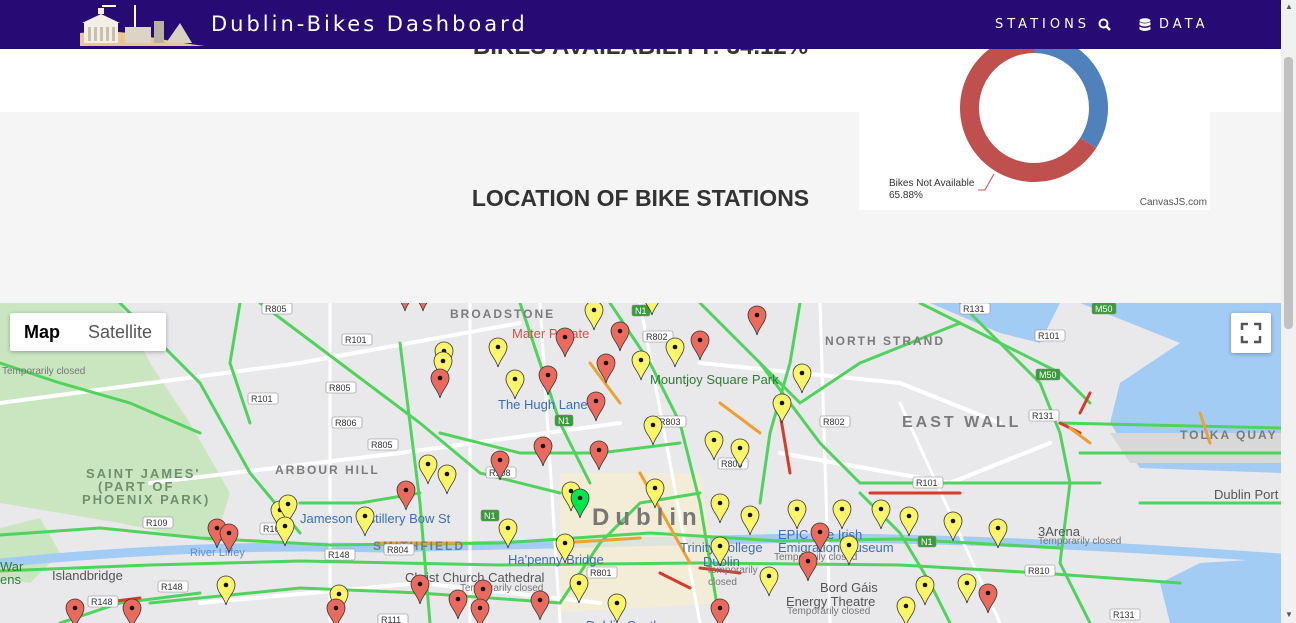  I want to click on canvasjs-credit-link: CanvasJS.com, so click(1173, 202).